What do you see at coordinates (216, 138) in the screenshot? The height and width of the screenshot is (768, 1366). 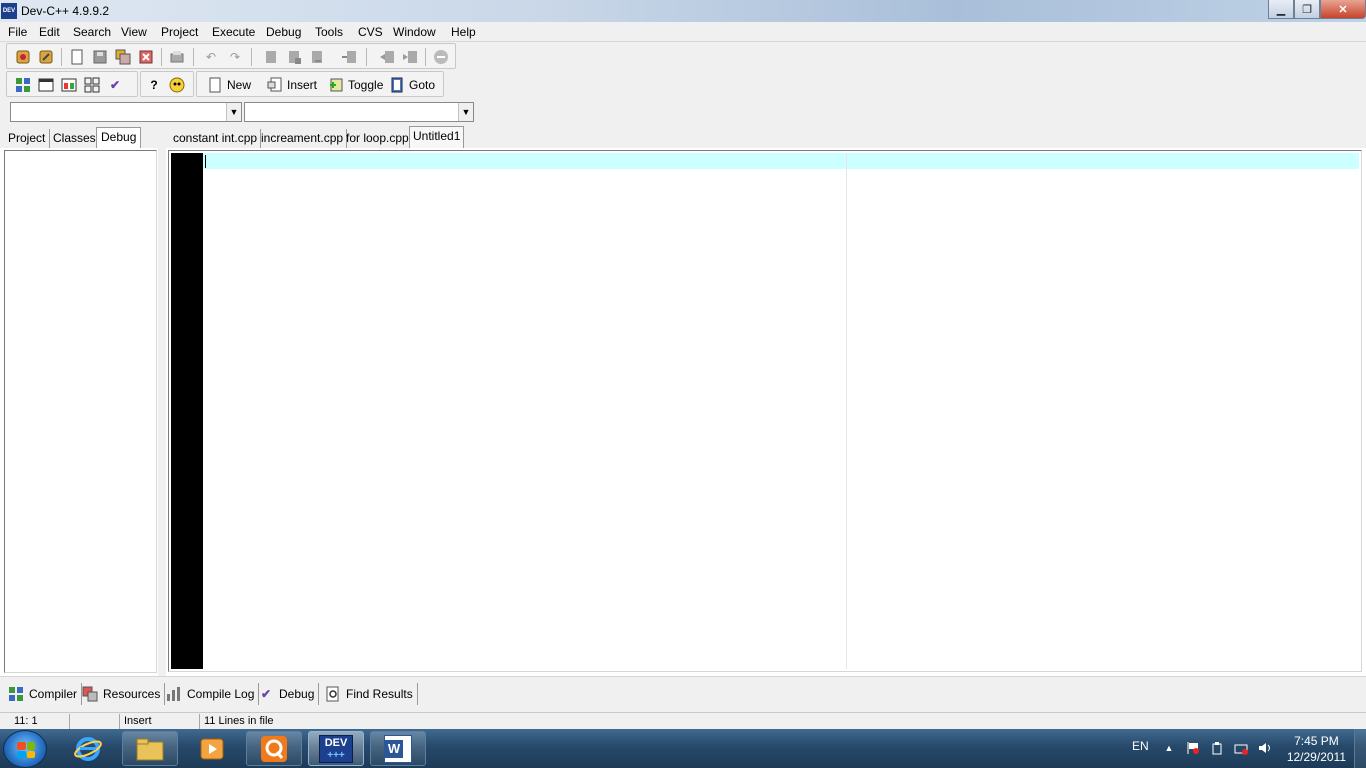 I see `tab-constant-int-cpp: constant int.cpp` at bounding box center [216, 138].